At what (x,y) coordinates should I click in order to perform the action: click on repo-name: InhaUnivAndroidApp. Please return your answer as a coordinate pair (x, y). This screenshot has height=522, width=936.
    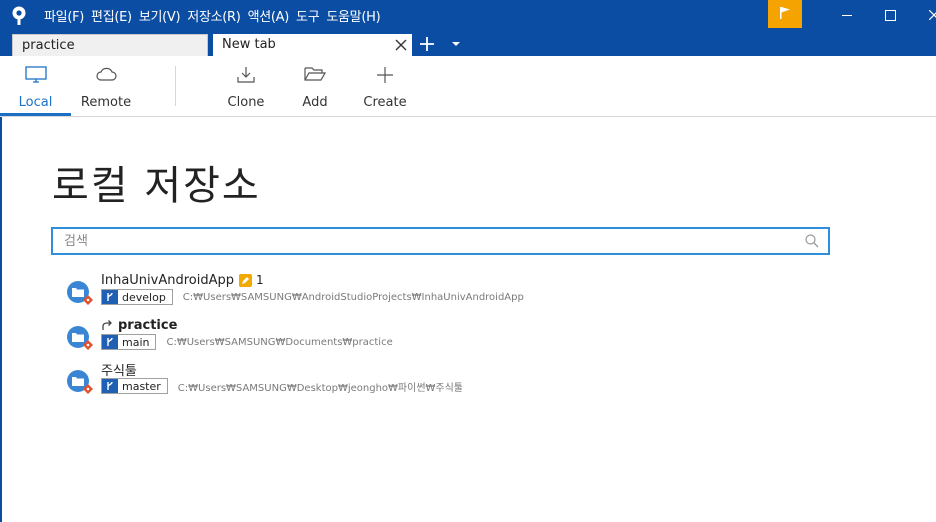
    Looking at the image, I should click on (167, 280).